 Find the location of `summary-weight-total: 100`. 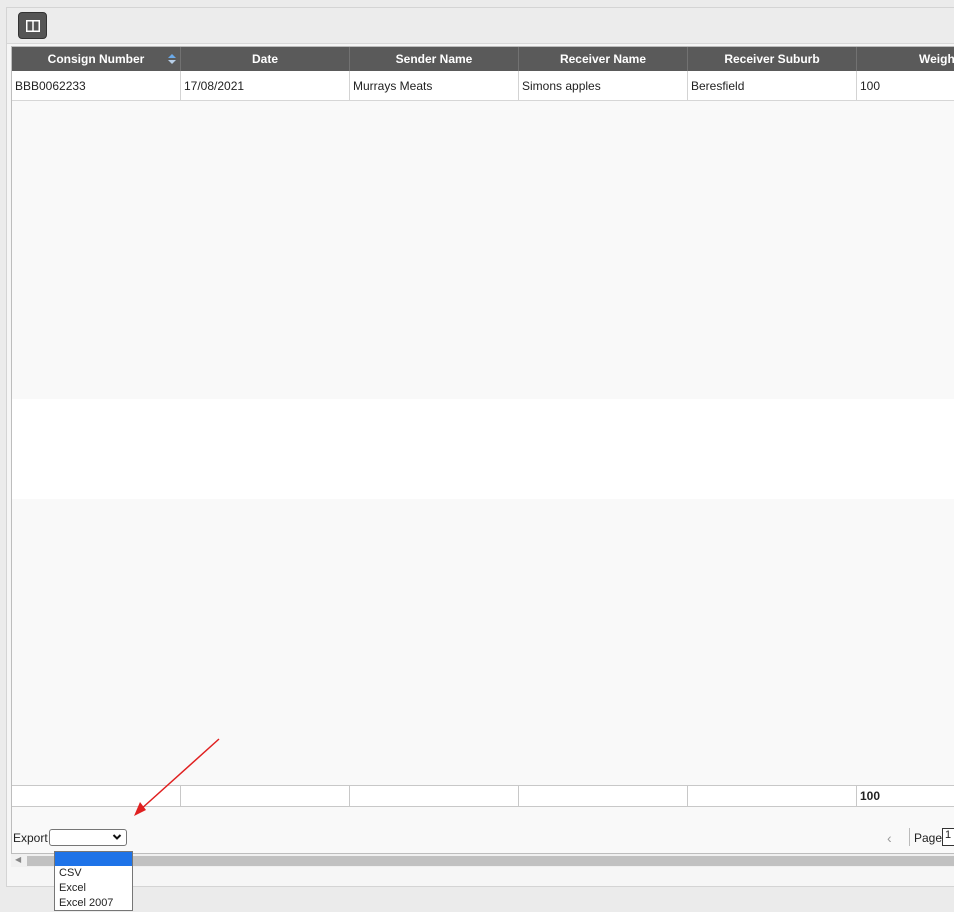

summary-weight-total: 100 is located at coordinates (870, 796).